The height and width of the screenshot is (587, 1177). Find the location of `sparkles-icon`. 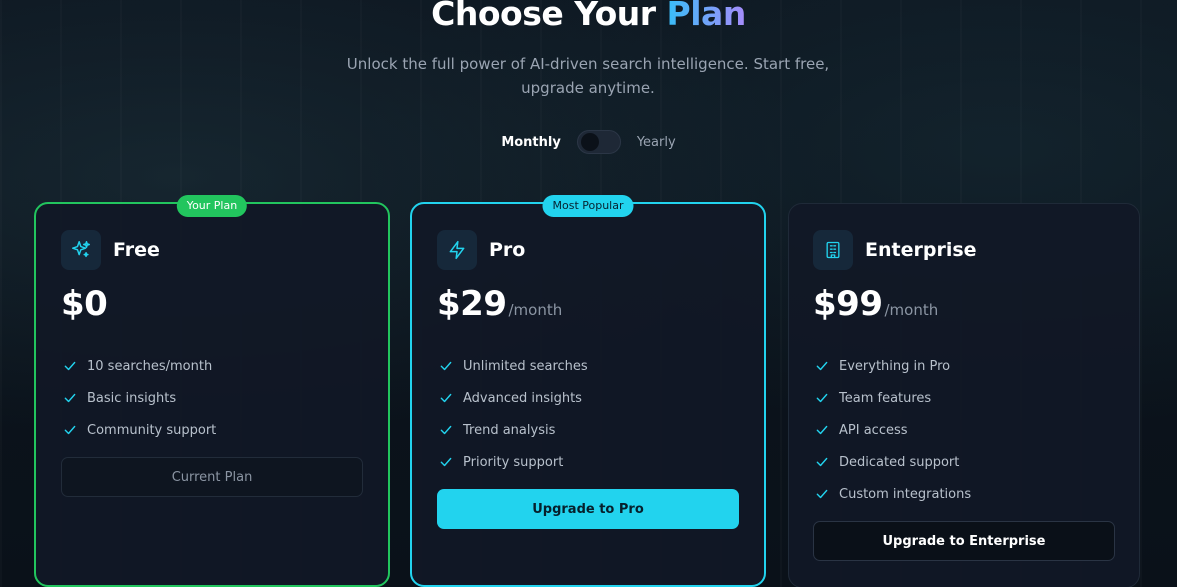

sparkles-icon is located at coordinates (81, 250).